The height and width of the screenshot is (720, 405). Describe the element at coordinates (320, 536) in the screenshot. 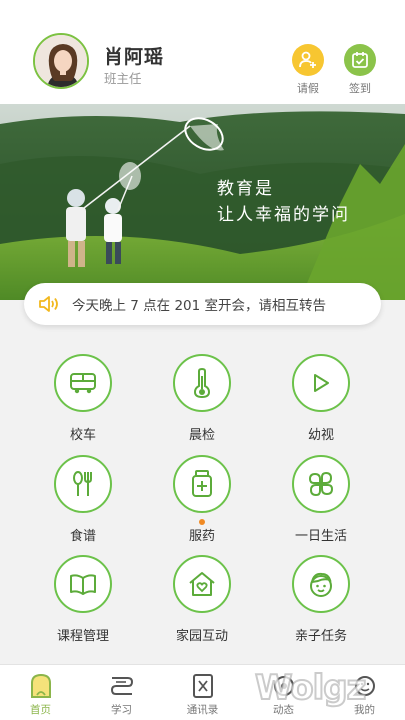

I see `menu-label: 一日生活` at that location.